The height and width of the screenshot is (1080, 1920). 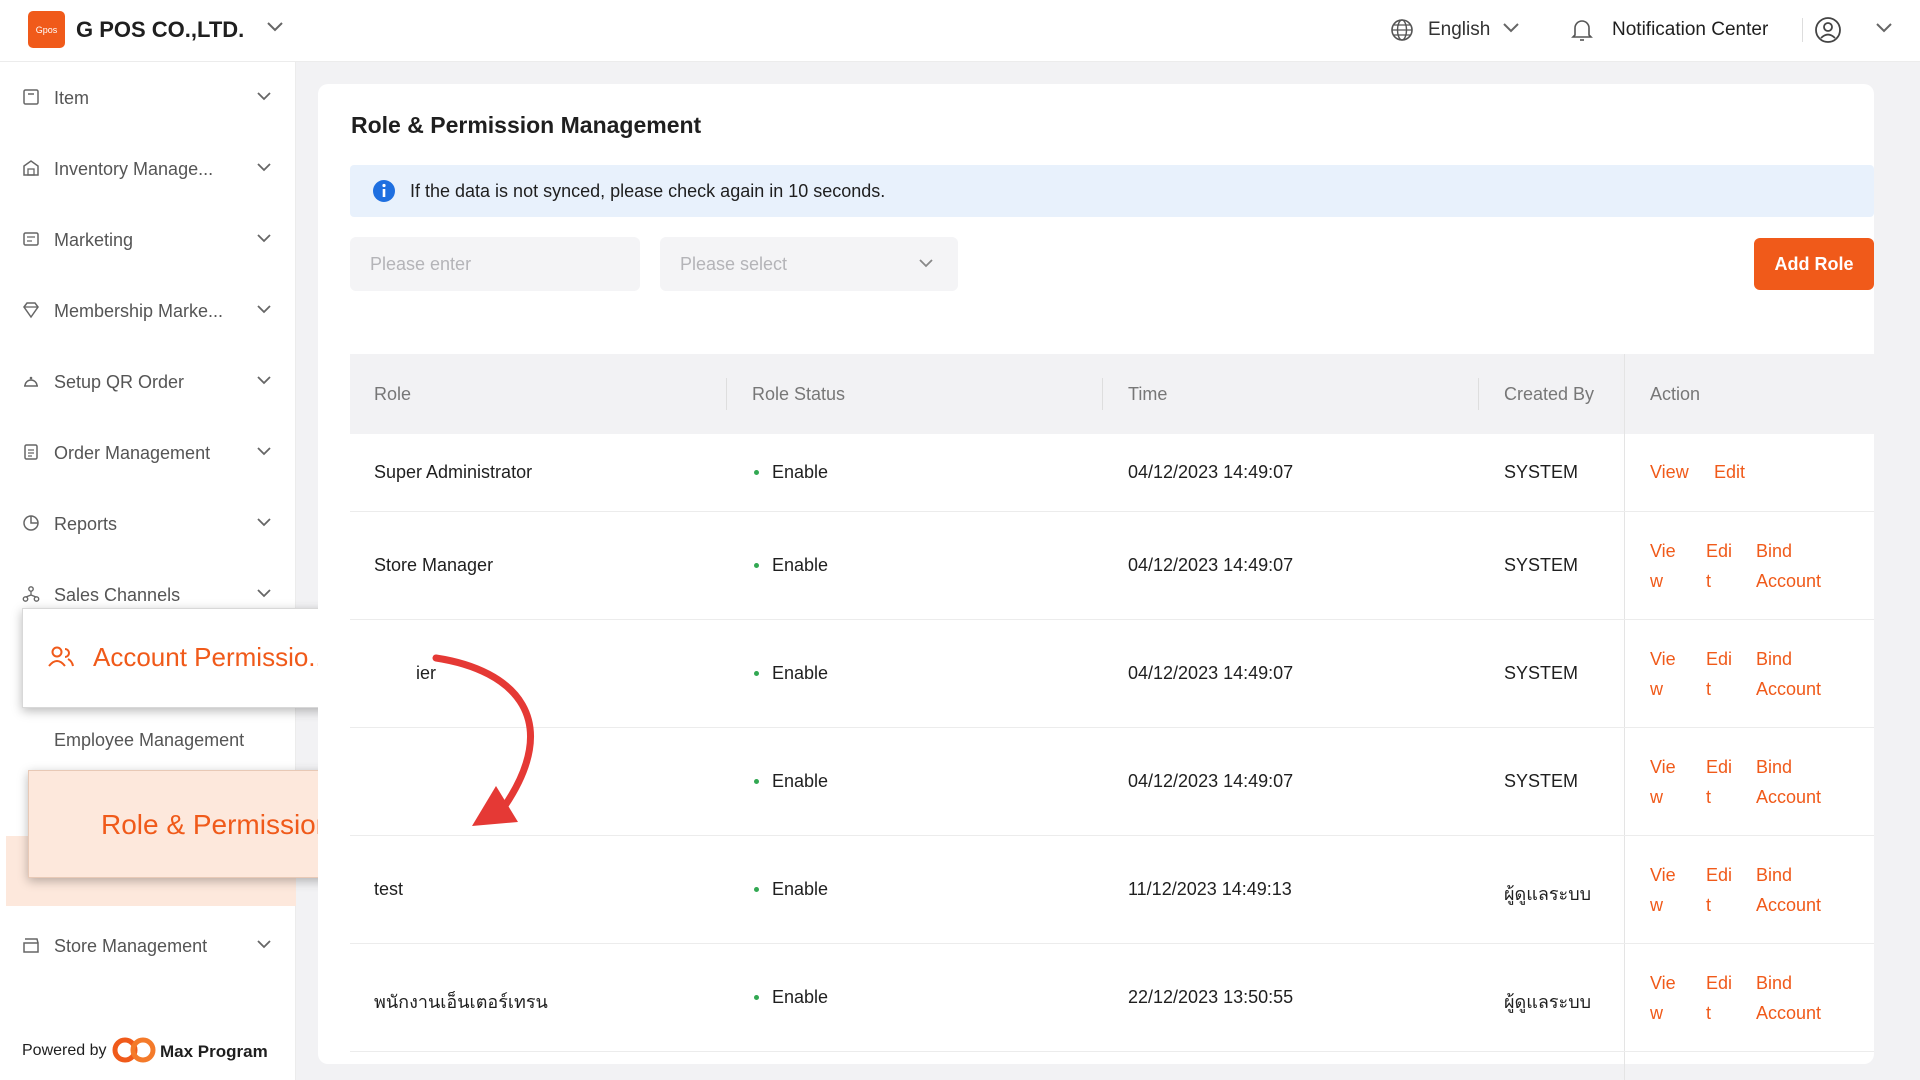 I want to click on sidebar-item-reports: Reports, so click(x=148, y=524).